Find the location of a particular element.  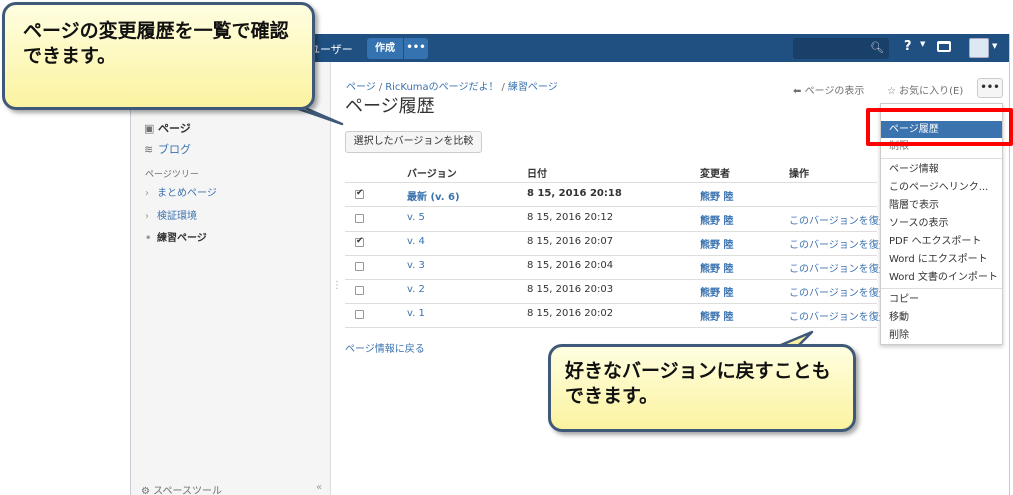

create-more-button: ••• is located at coordinates (416, 48).